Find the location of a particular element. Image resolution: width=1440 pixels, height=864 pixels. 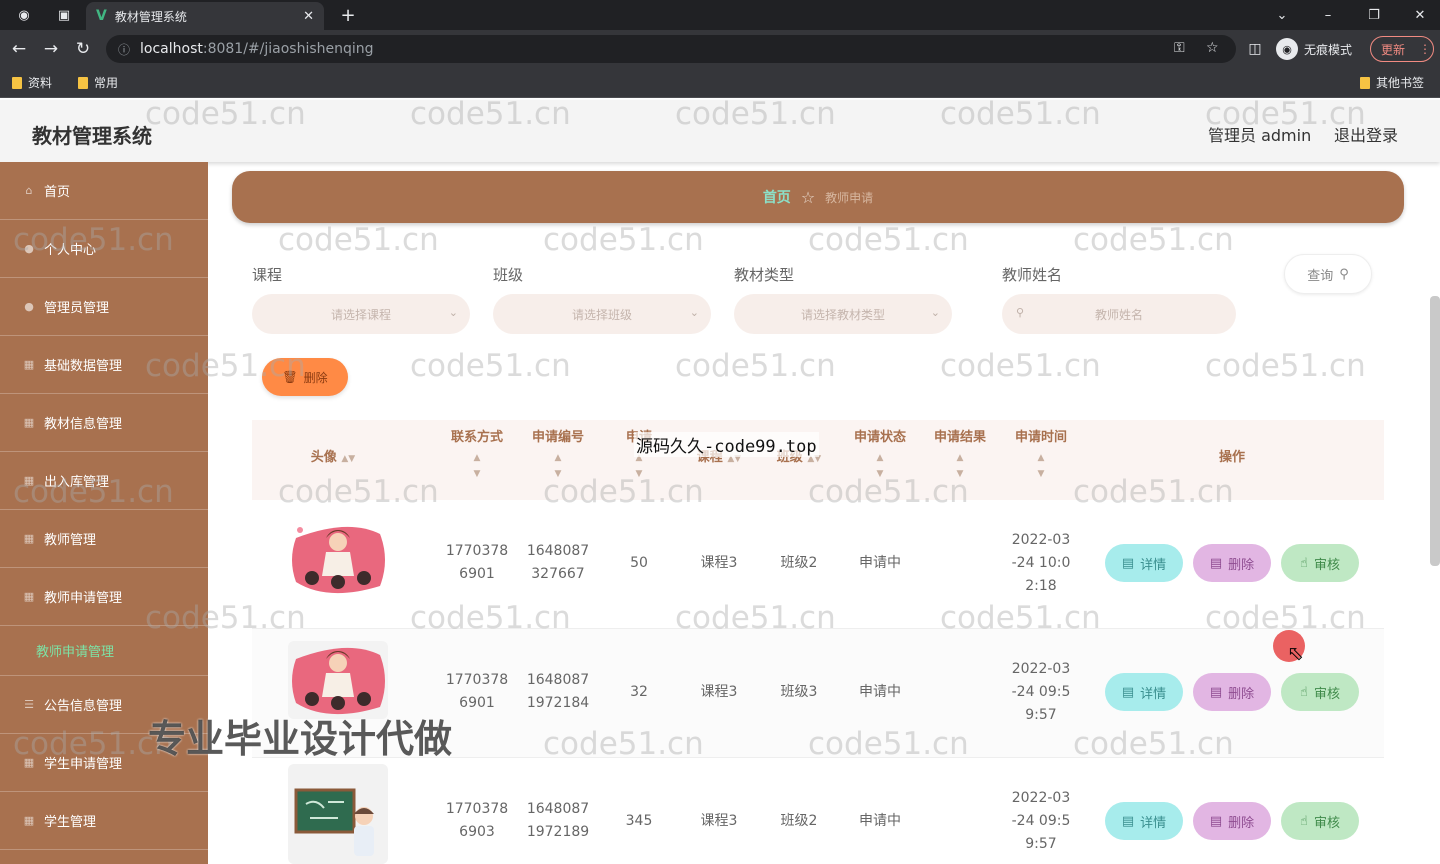

column-header-result: 申请结果 ▲ ▼ is located at coordinates (960, 456).